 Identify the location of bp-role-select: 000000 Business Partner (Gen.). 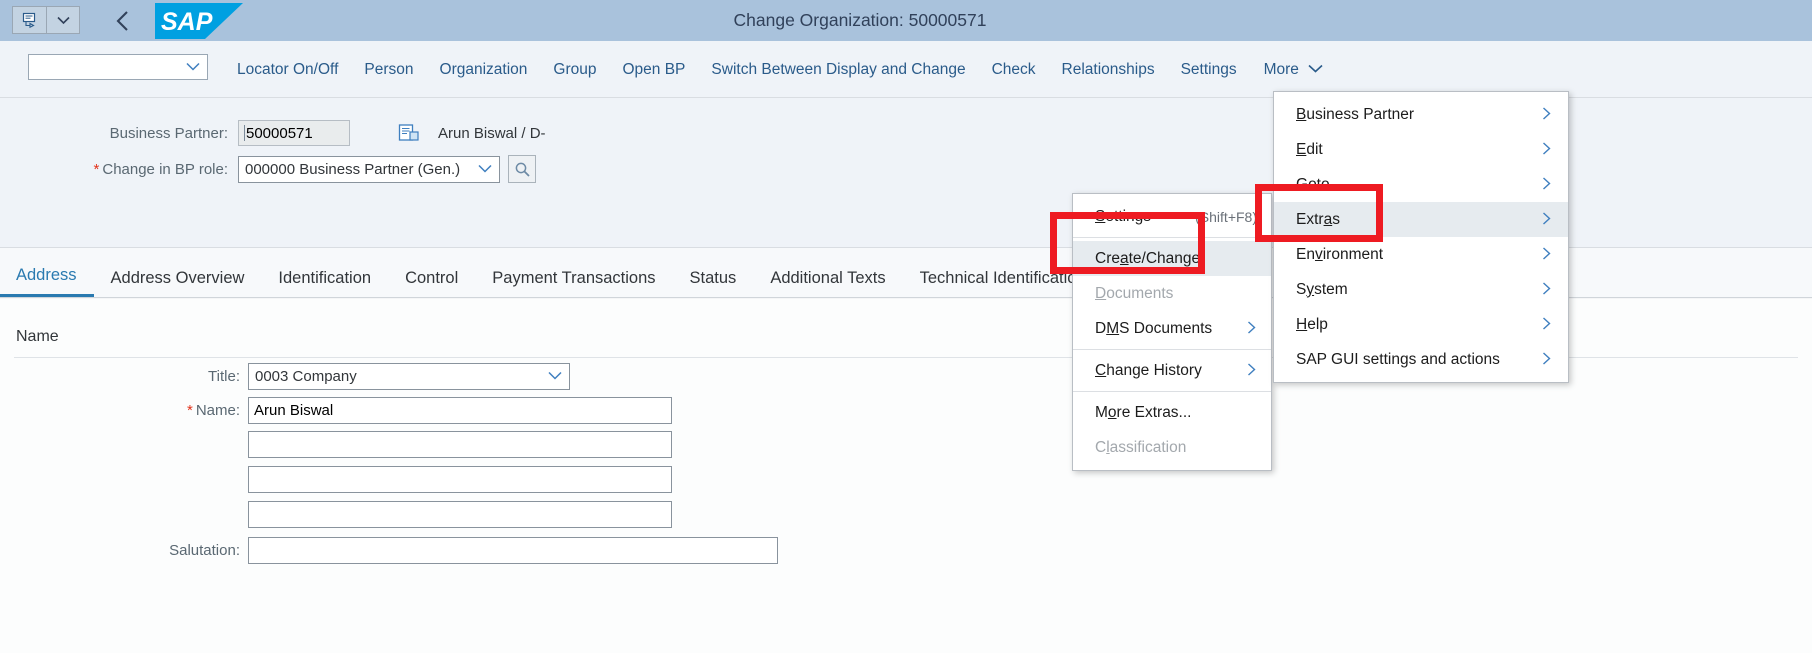
(369, 169).